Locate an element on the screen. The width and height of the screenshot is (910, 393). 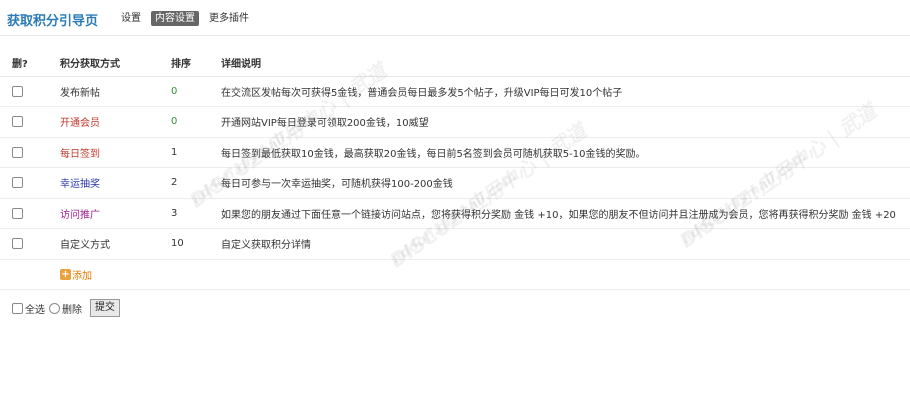
method-name: 幸运抽奖 is located at coordinates (115, 183).